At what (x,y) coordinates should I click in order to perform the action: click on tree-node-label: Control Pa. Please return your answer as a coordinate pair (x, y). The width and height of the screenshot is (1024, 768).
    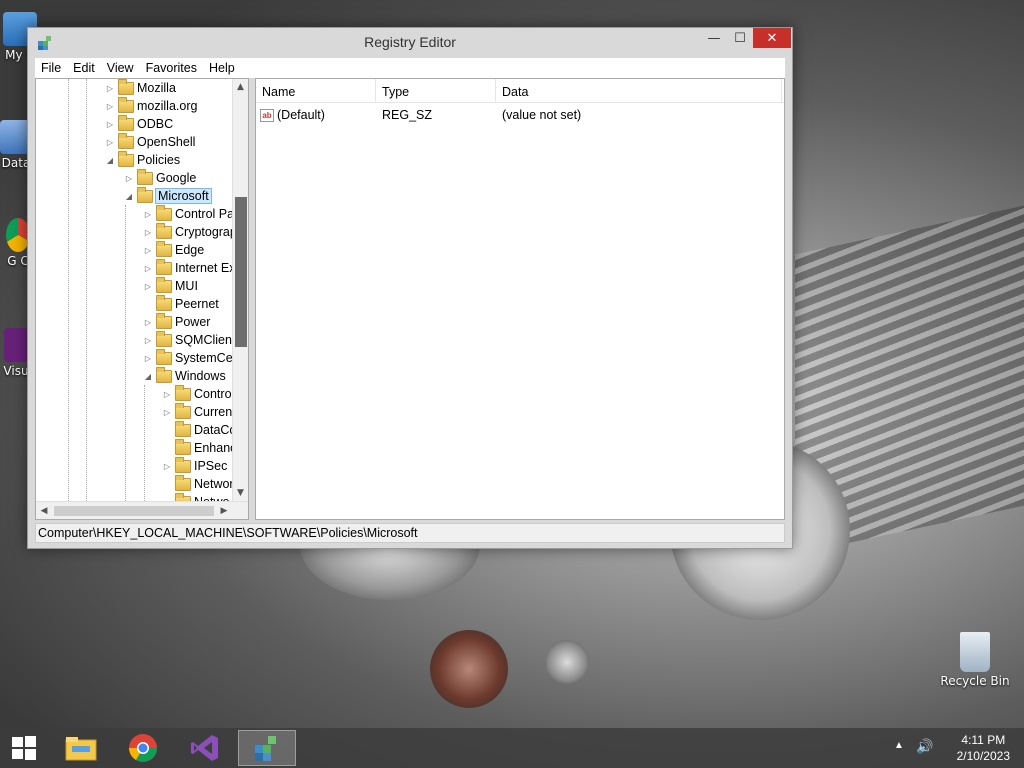
    Looking at the image, I should click on (203, 214).